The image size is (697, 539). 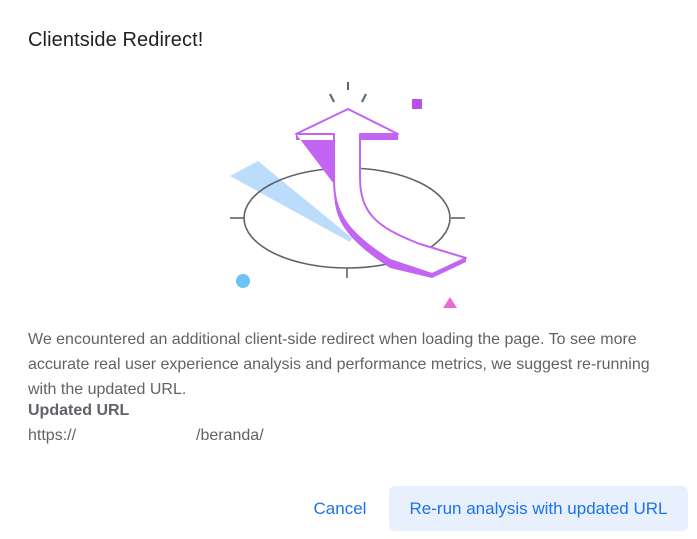 What do you see at coordinates (340, 509) in the screenshot?
I see `cancel-button: Cancel` at bounding box center [340, 509].